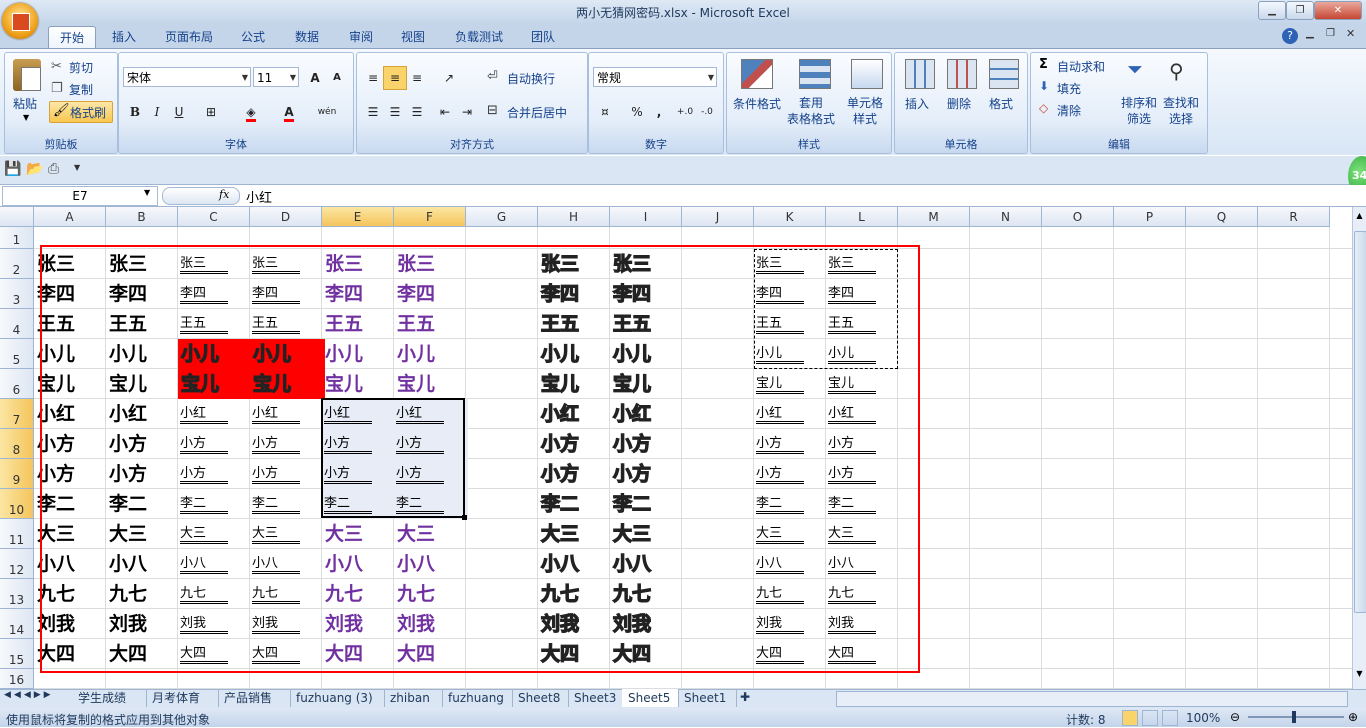 The height and width of the screenshot is (728, 1366). Describe the element at coordinates (17, 594) in the screenshot. I see `row-header-13: 13` at that location.